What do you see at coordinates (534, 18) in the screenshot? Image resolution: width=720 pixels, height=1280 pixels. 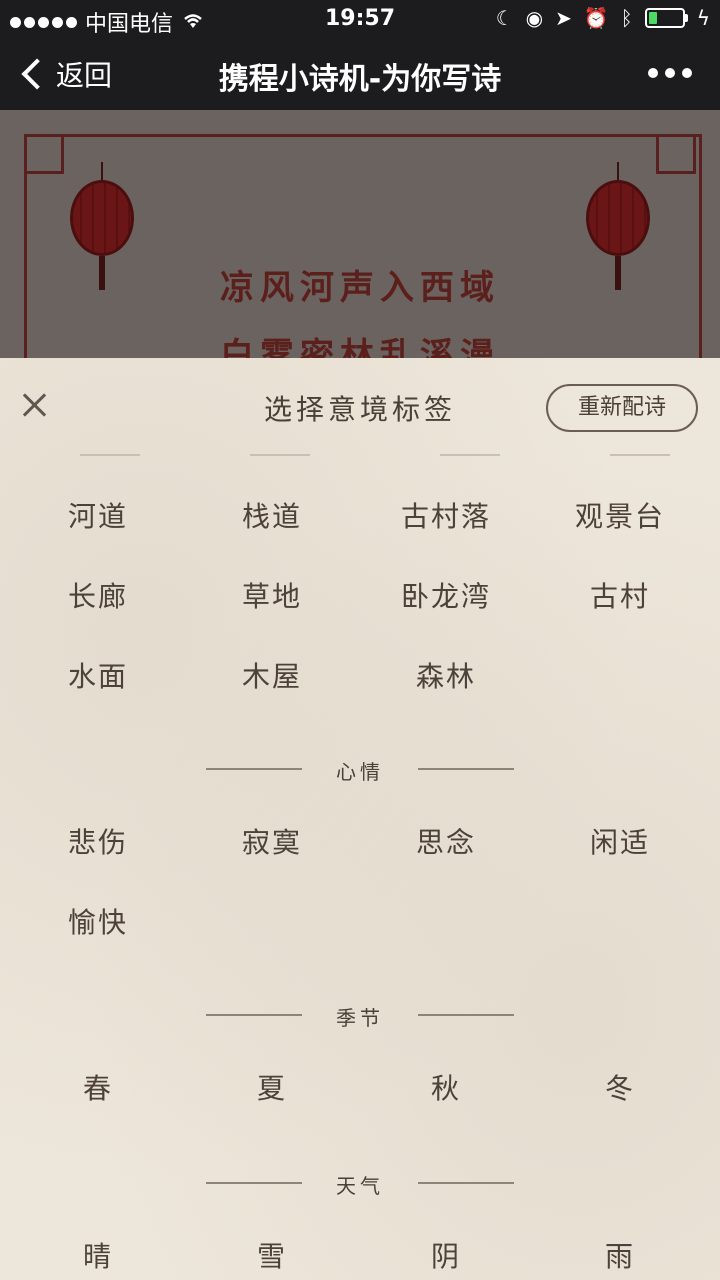 I see `rotation-lock-icon: ◉` at bounding box center [534, 18].